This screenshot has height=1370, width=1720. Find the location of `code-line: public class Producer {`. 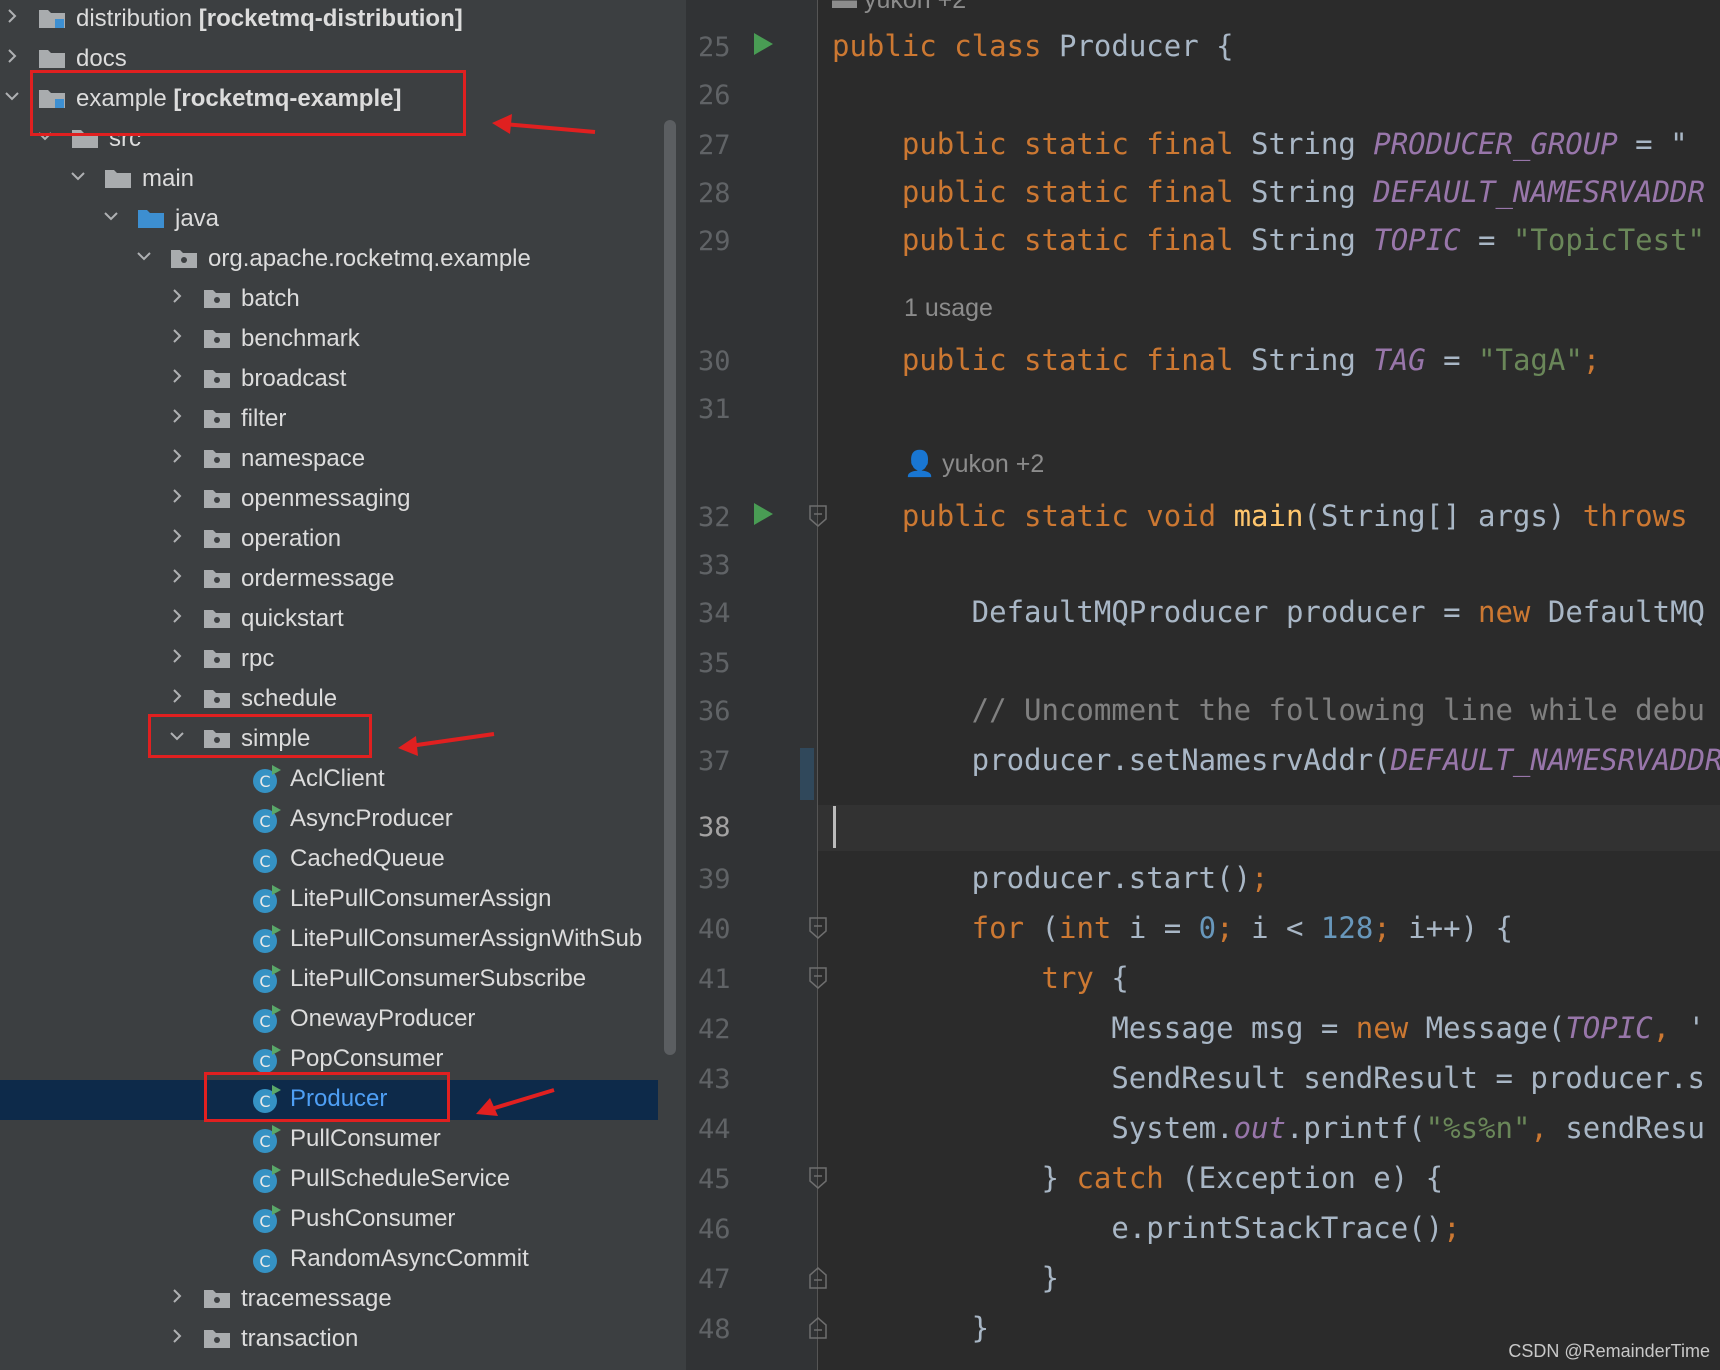

code-line: public class Producer { is located at coordinates (1033, 46).